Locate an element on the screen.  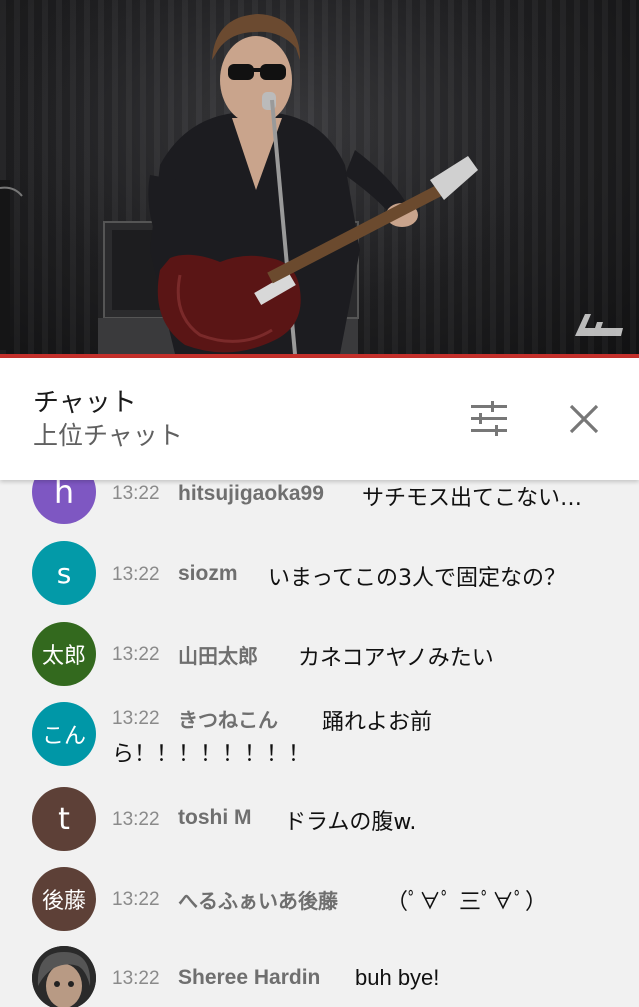
avatar: t is located at coordinates (64, 819).